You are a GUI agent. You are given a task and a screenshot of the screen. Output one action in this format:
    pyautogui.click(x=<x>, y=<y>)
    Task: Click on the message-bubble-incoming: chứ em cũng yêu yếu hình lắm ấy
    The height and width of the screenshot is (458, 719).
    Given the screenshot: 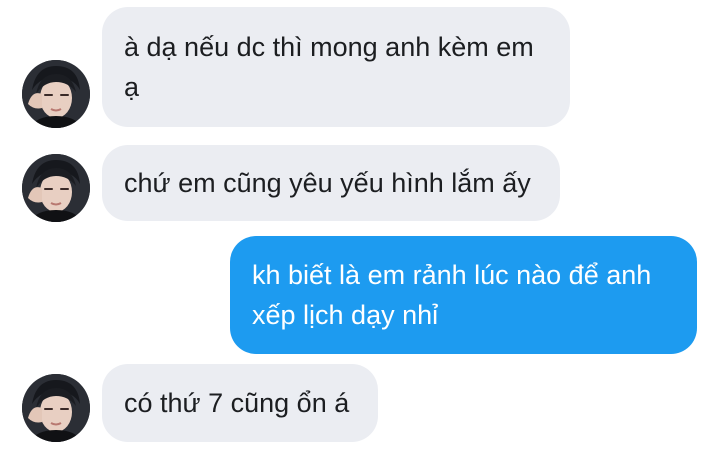 What is the action you would take?
    pyautogui.click(x=331, y=183)
    